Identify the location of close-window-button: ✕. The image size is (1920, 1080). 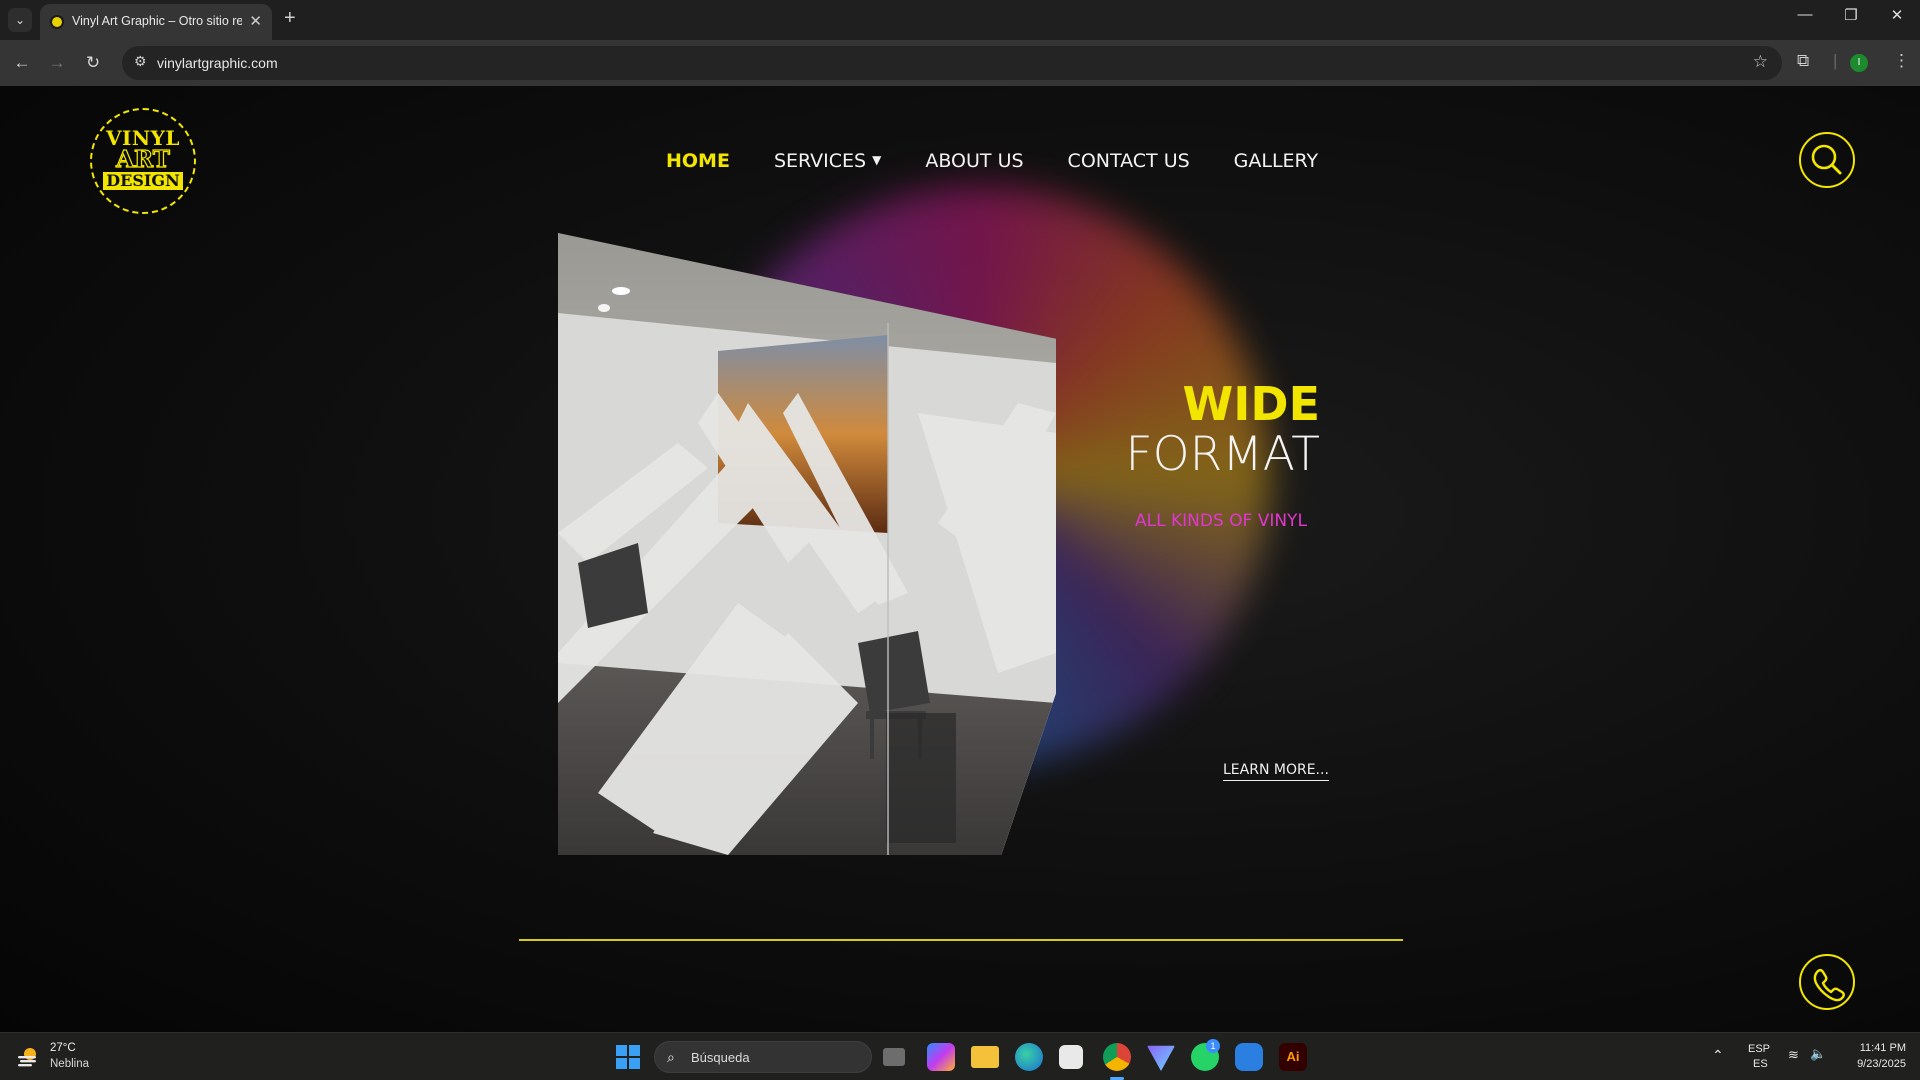
(1897, 15).